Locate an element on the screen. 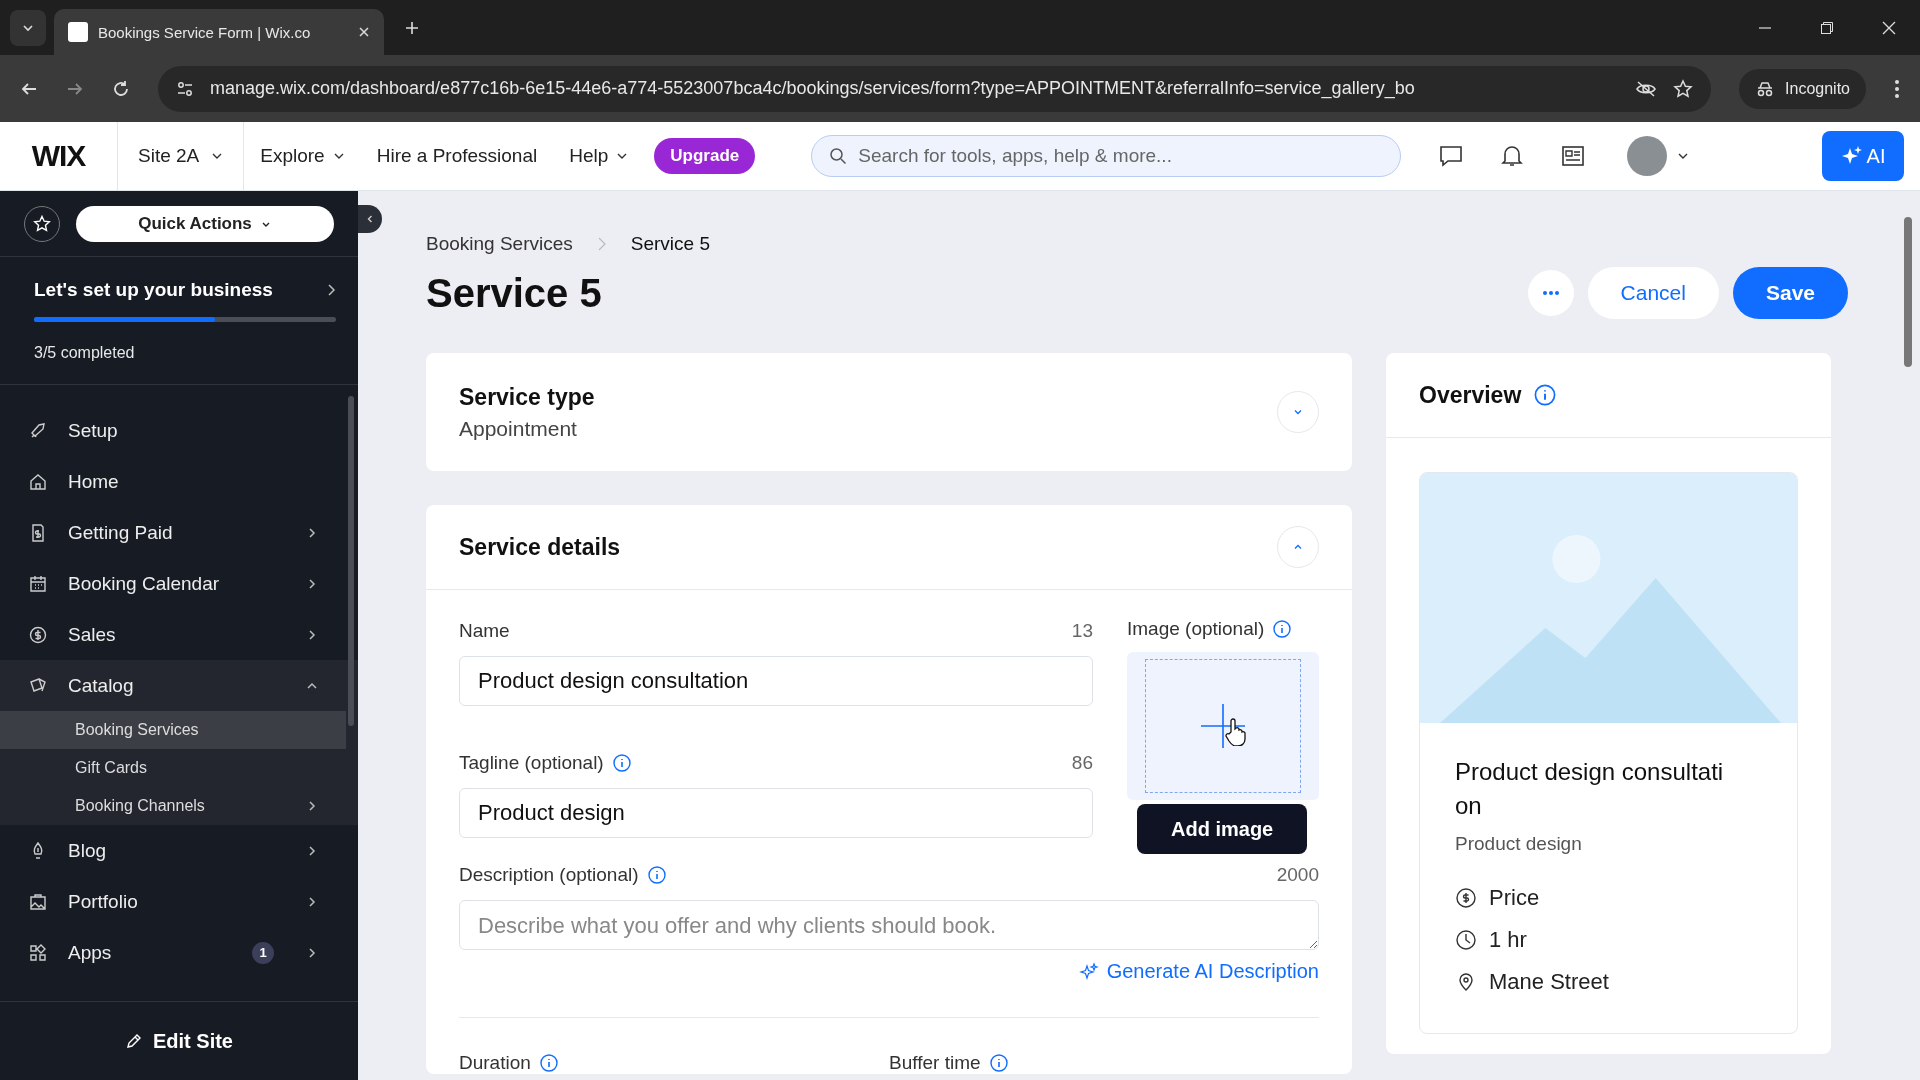 The height and width of the screenshot is (1080, 1920). sidebar-item: Setup is located at coordinates (179, 430).